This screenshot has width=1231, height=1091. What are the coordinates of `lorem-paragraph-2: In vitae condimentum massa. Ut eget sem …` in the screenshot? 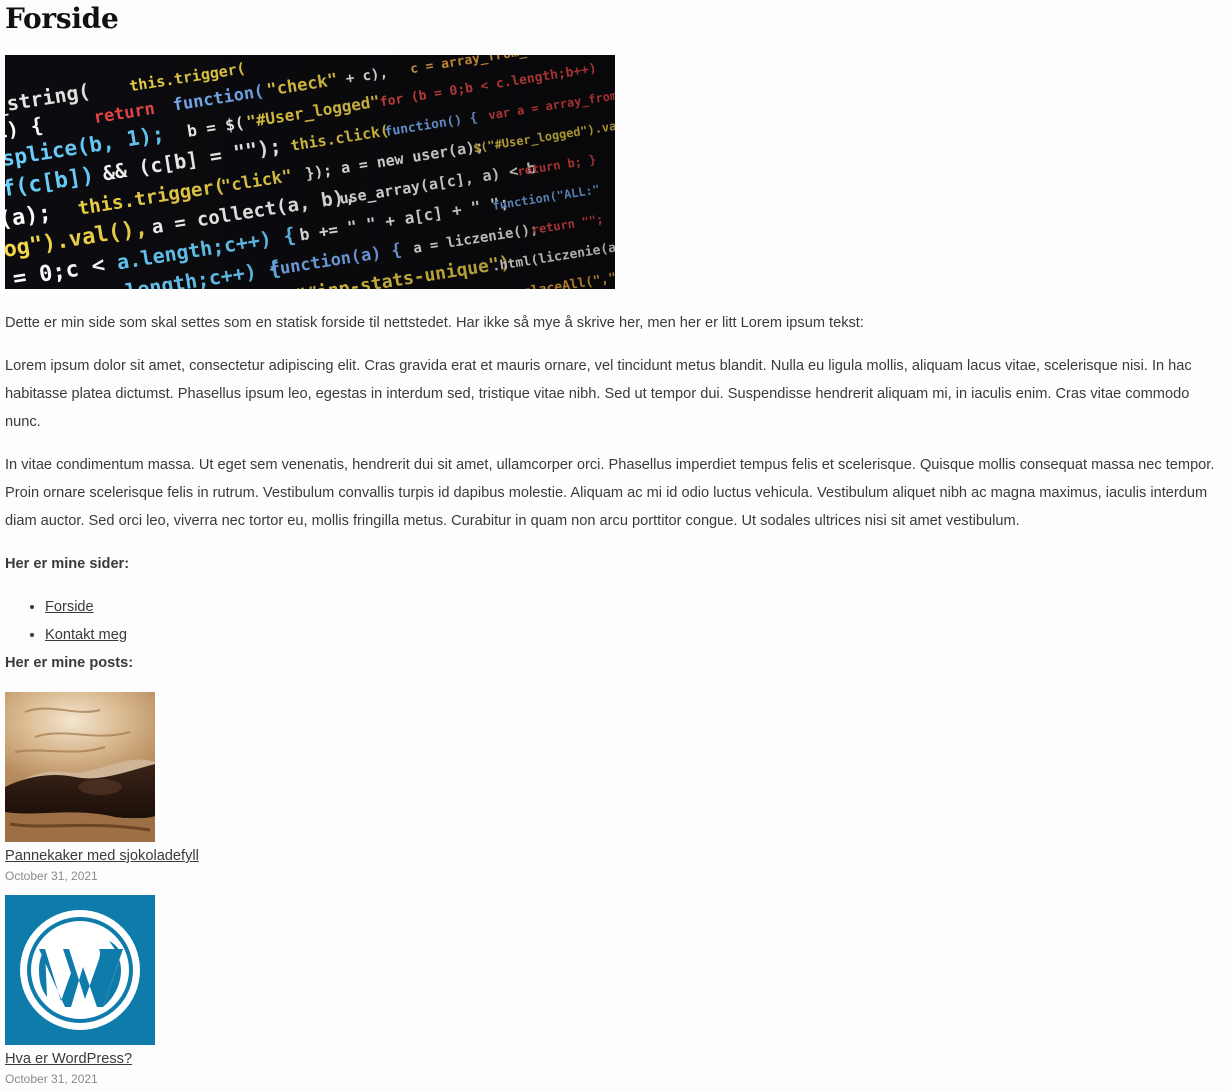 It's located at (610, 493).